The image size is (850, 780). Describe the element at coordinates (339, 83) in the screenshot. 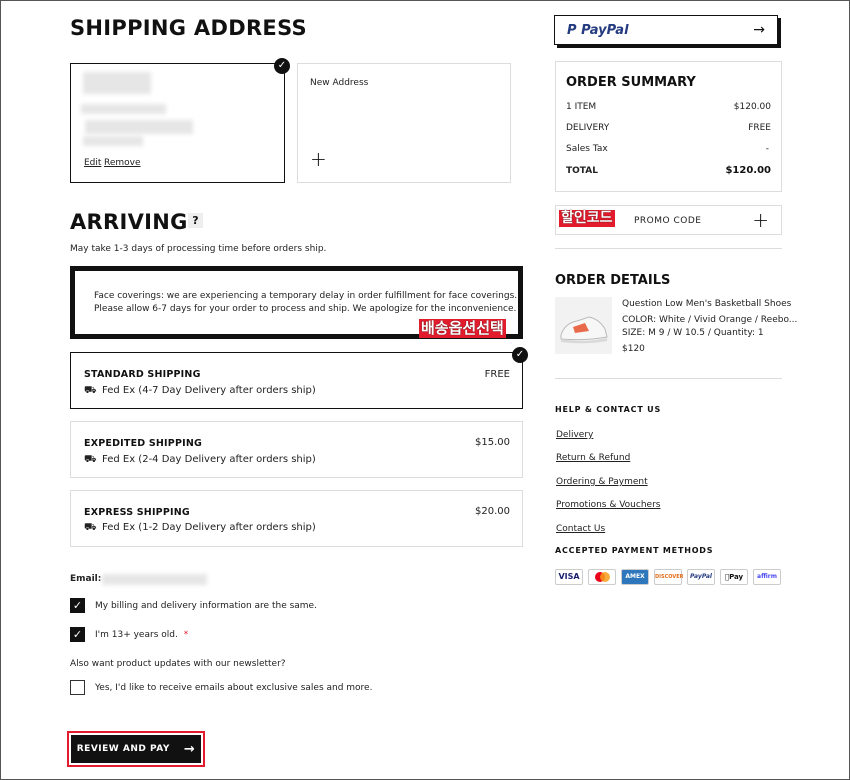

I see `new-address-label: New Address` at that location.